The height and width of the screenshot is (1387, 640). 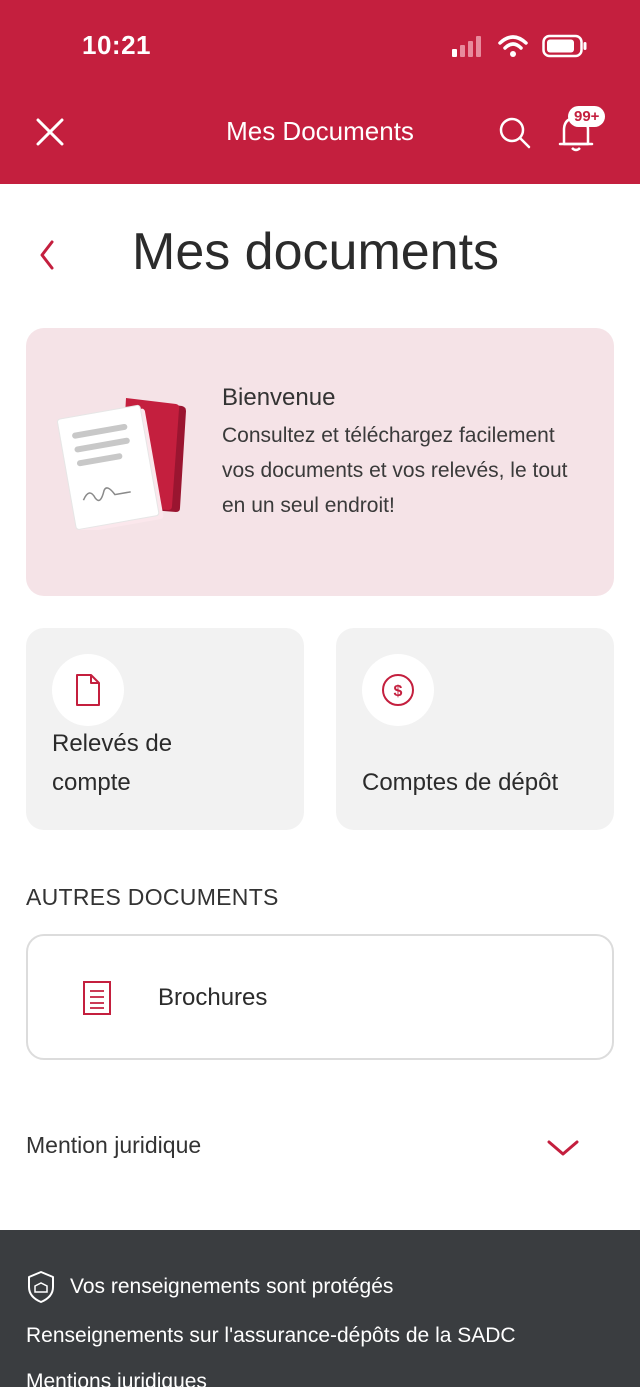 What do you see at coordinates (587, 116) in the screenshot?
I see `notification-badge: 99+` at bounding box center [587, 116].